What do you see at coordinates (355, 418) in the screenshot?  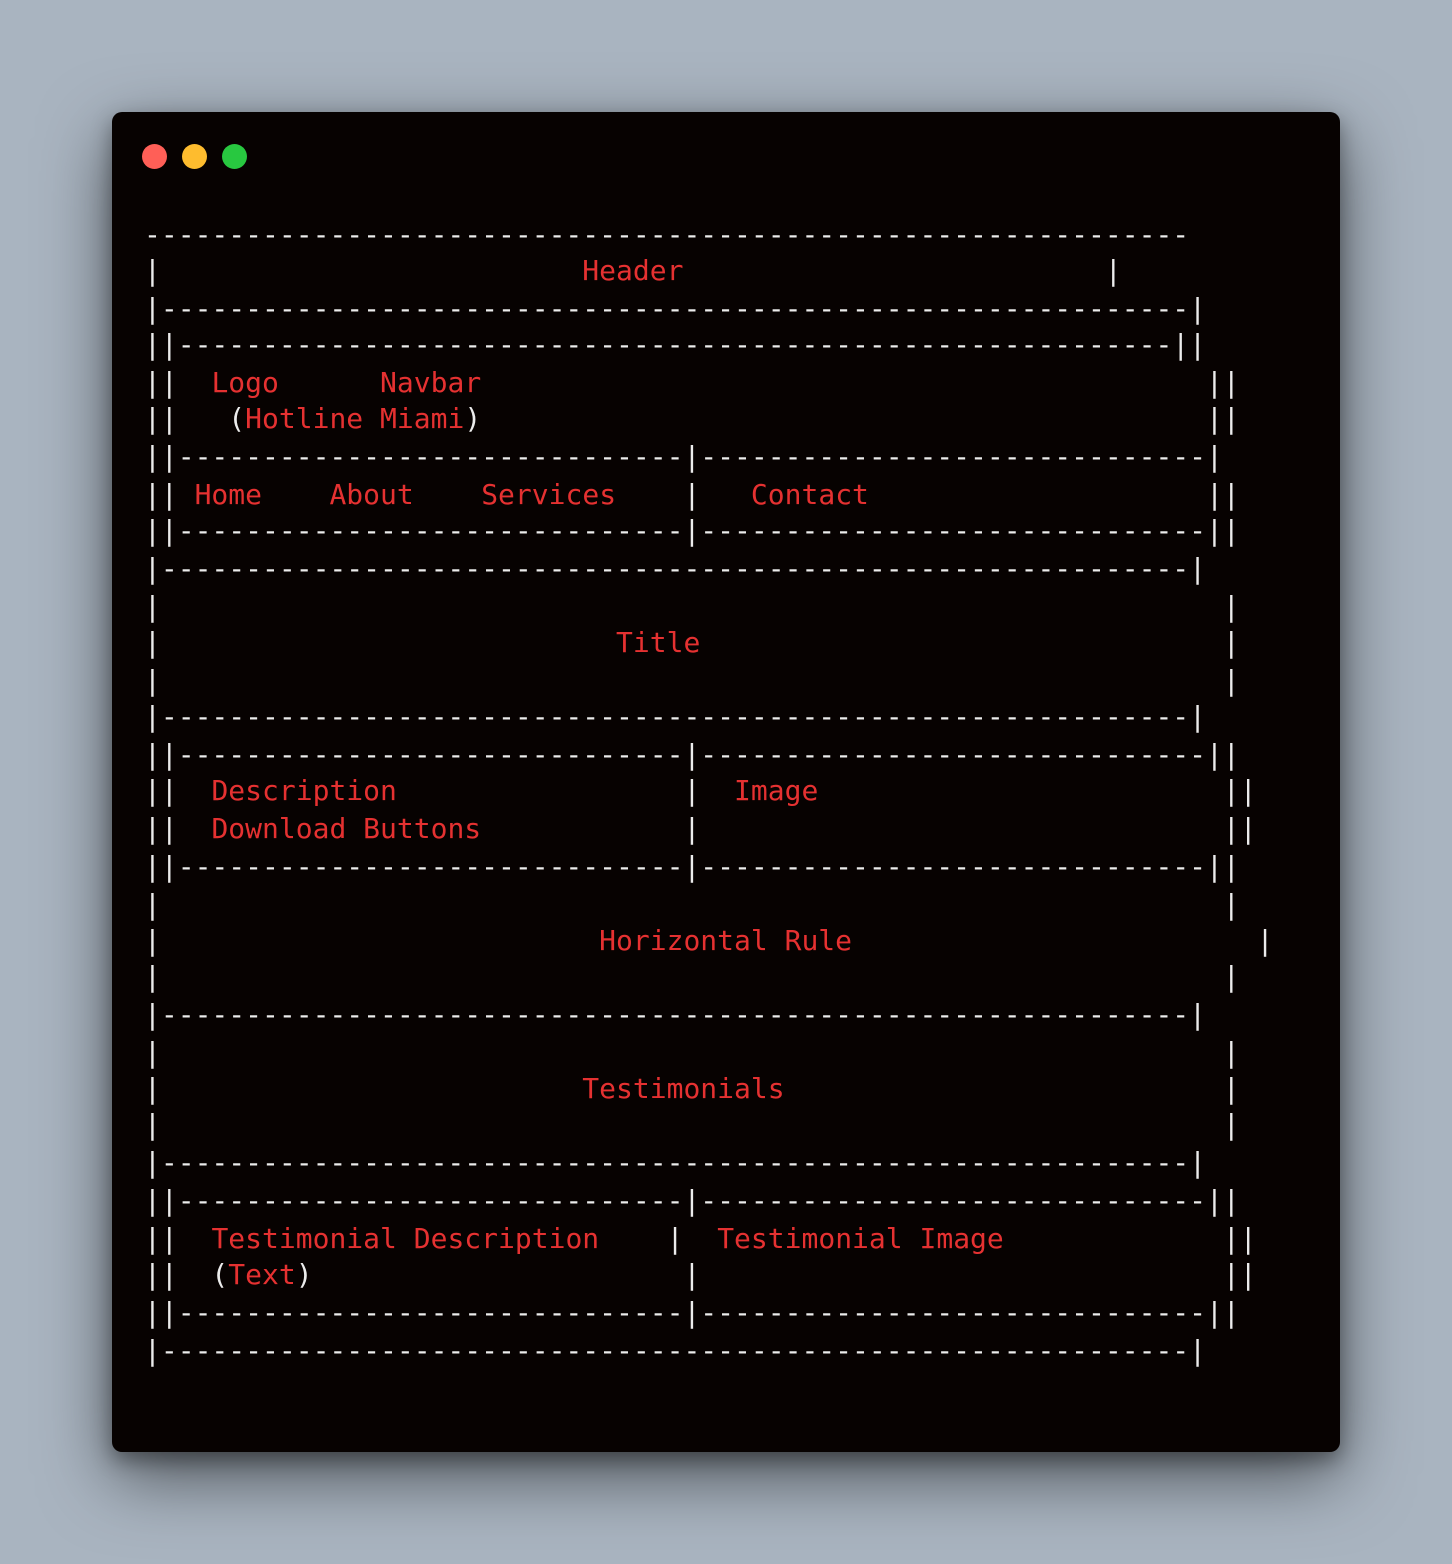 I see `label-text: Hotline Miami` at bounding box center [355, 418].